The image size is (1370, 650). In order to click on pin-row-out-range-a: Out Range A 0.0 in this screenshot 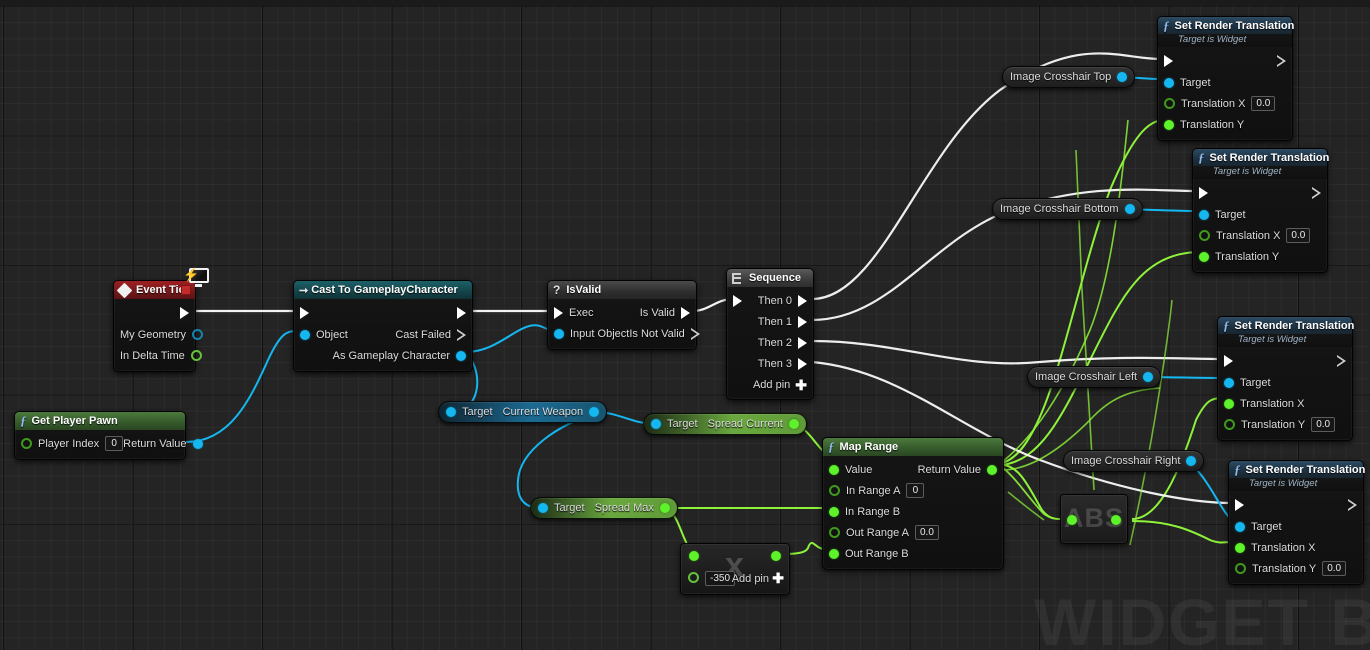, I will do `click(913, 532)`.